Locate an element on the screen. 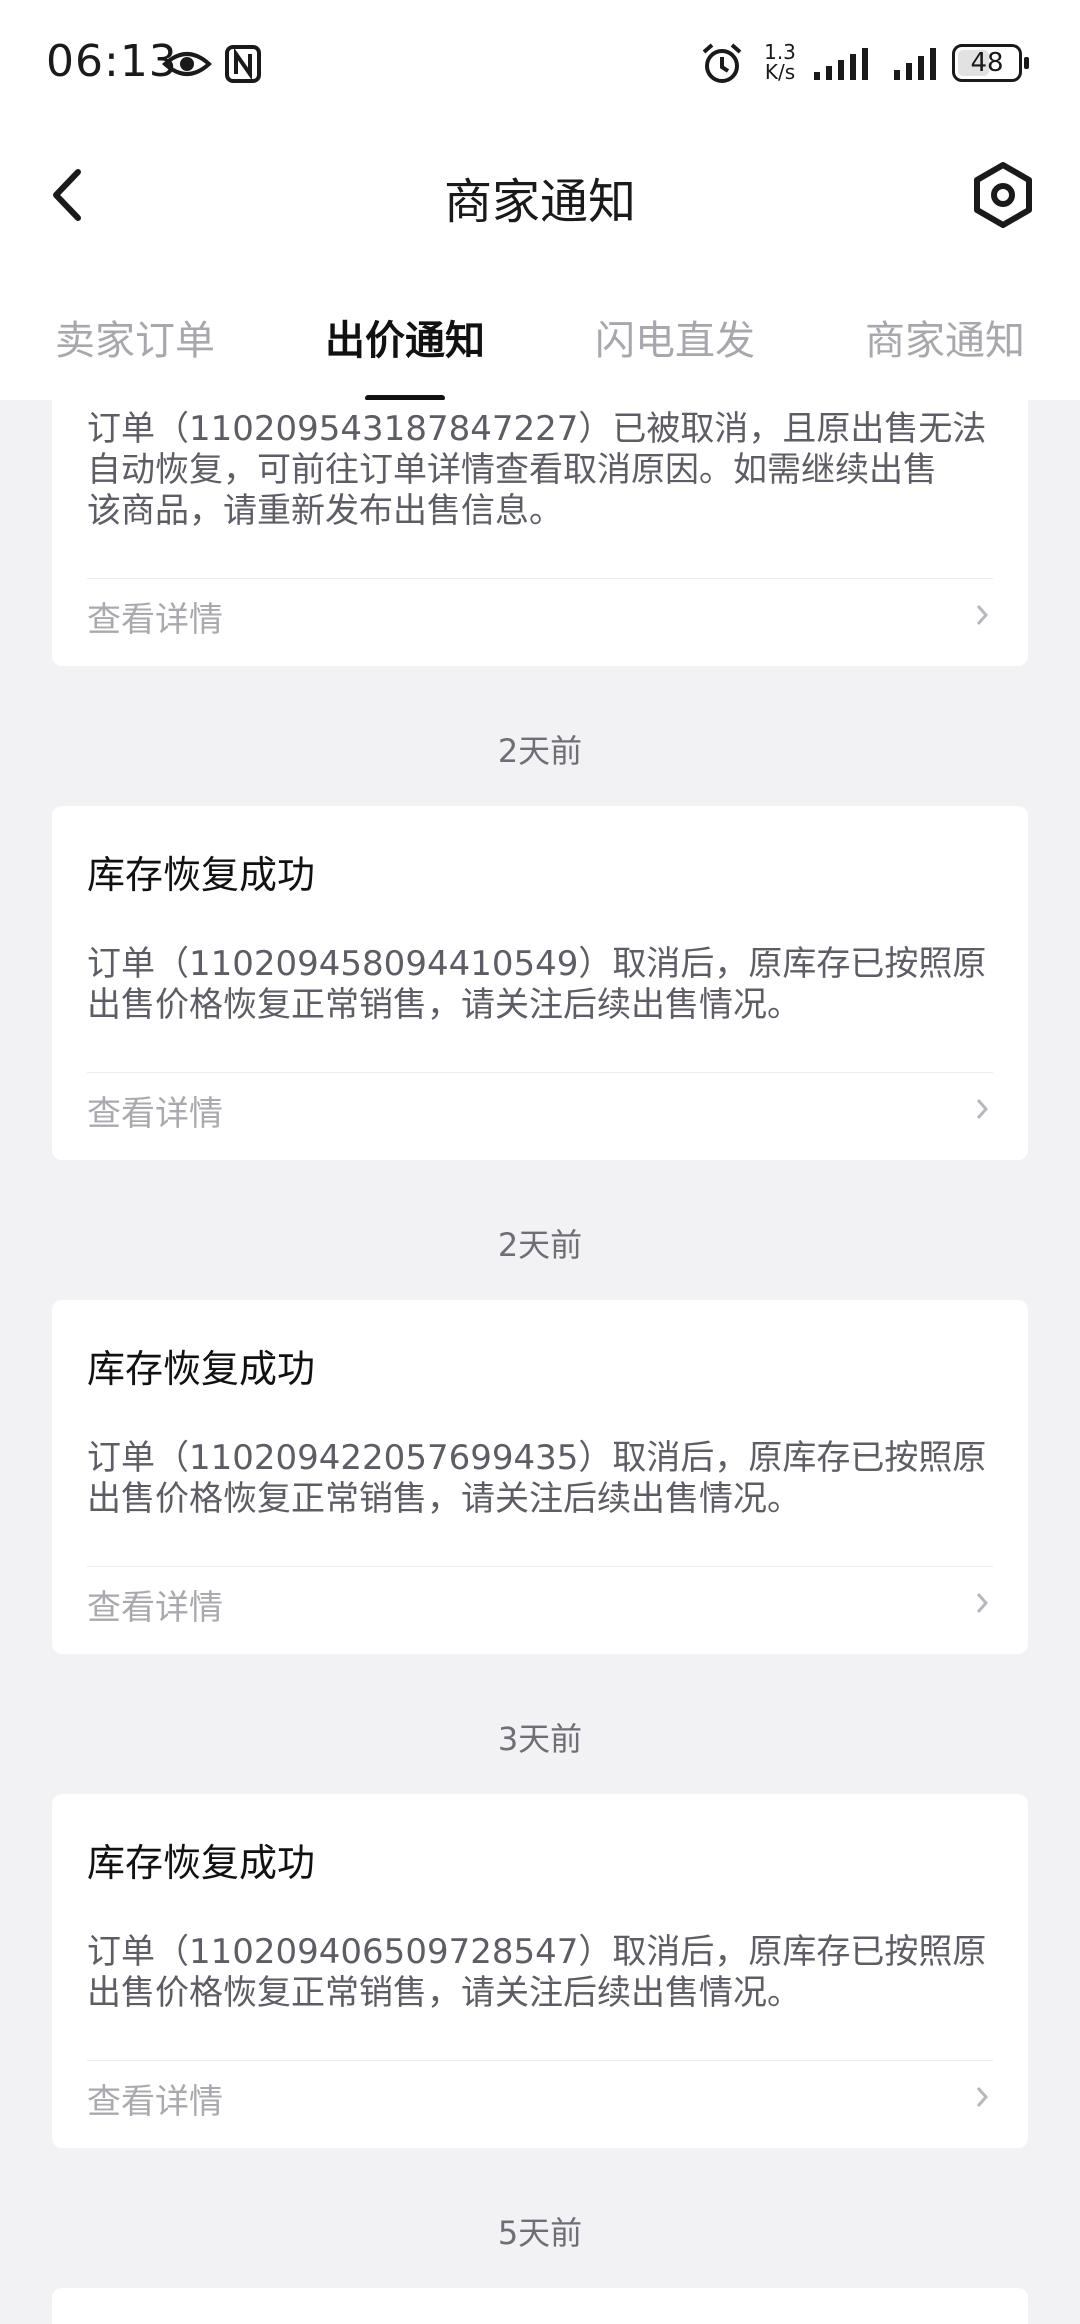  header: 商家通知 is located at coordinates (540, 195).